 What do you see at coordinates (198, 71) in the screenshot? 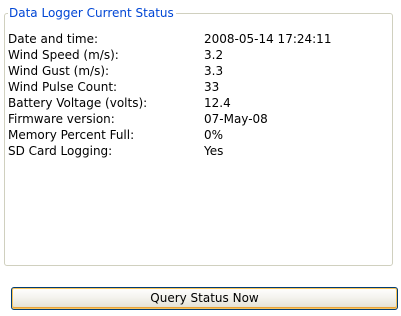
I see `status-row-wind-gust: Wind Gust (m/s): 3.3` at bounding box center [198, 71].